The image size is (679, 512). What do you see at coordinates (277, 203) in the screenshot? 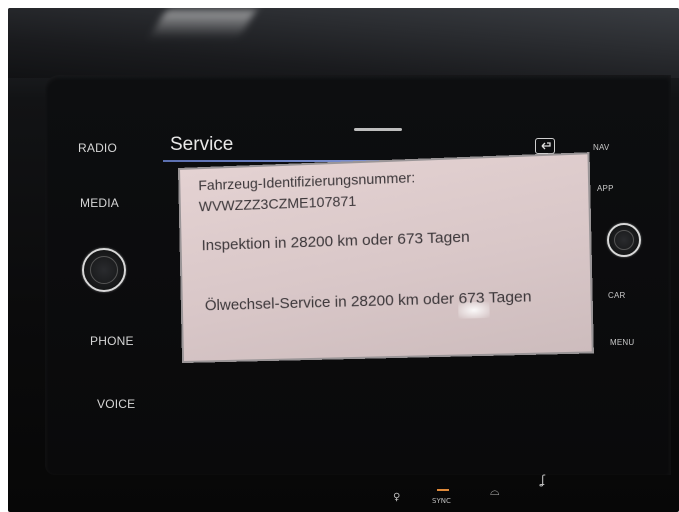
I see `vin-value: WVWZZZ3CZME107871` at bounding box center [277, 203].